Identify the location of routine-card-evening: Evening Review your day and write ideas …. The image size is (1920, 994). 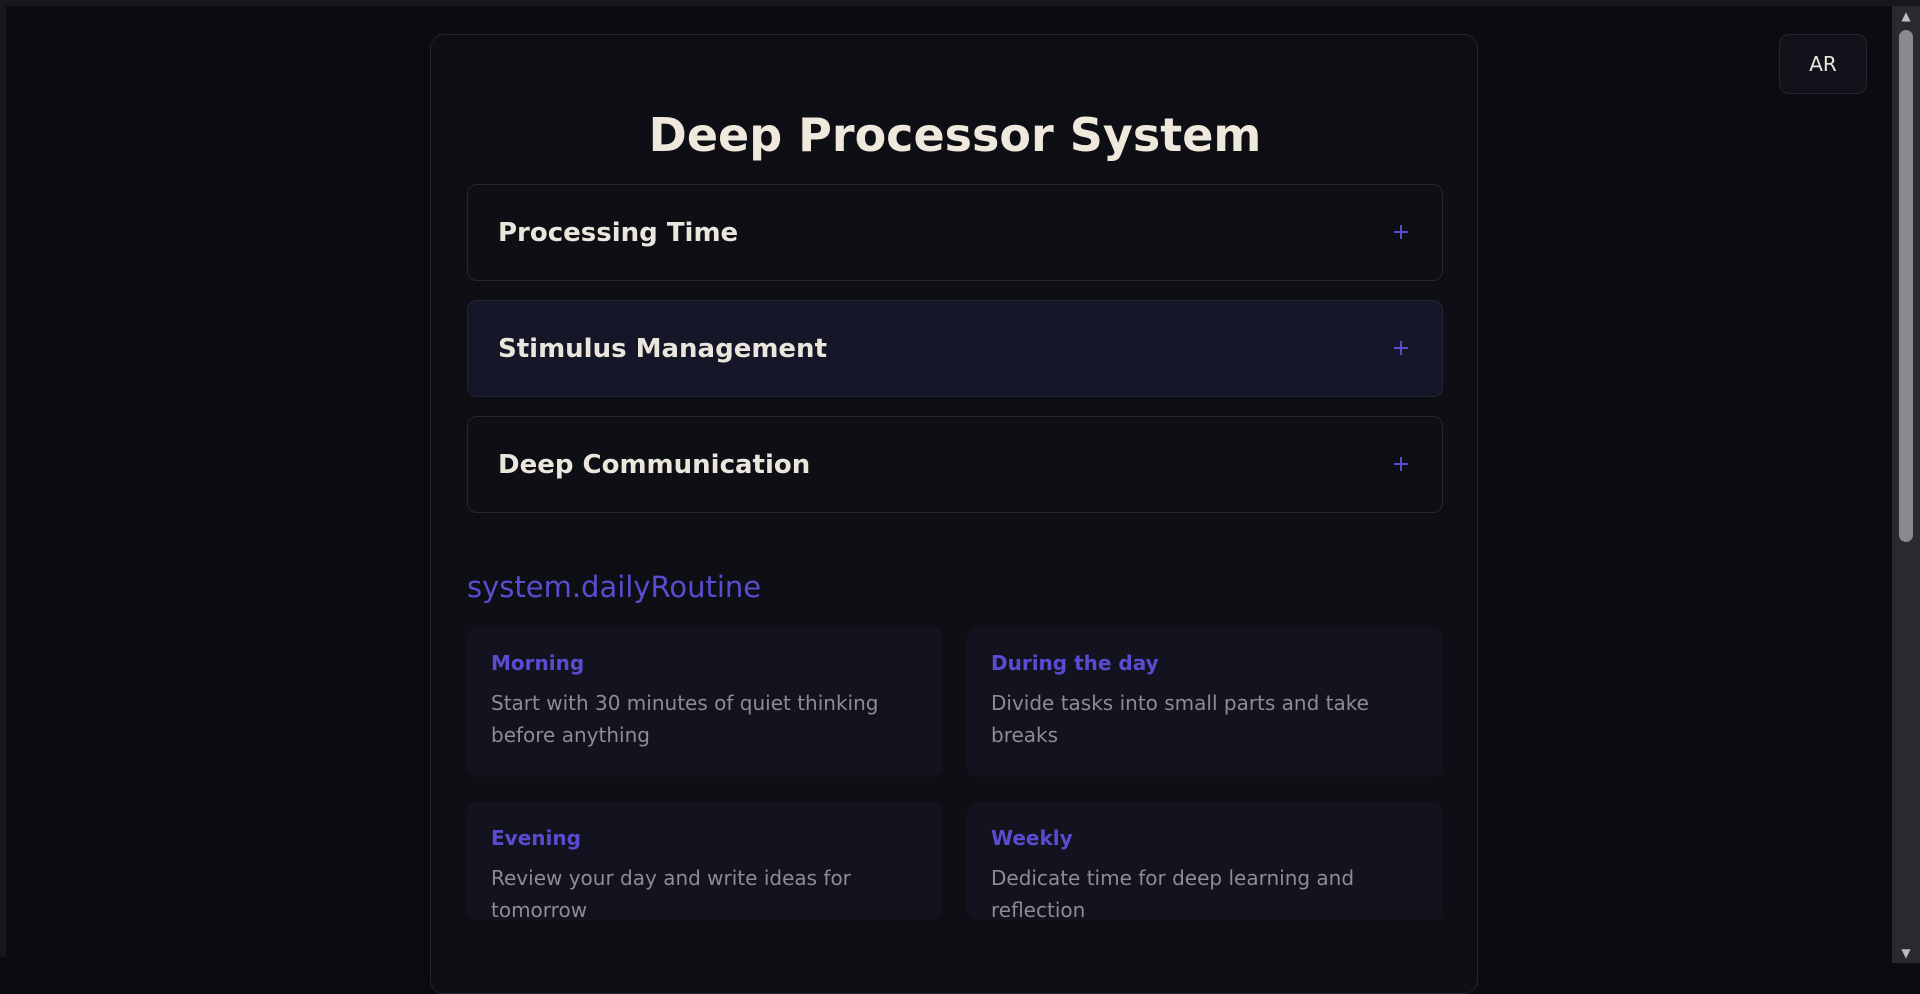
(705, 862).